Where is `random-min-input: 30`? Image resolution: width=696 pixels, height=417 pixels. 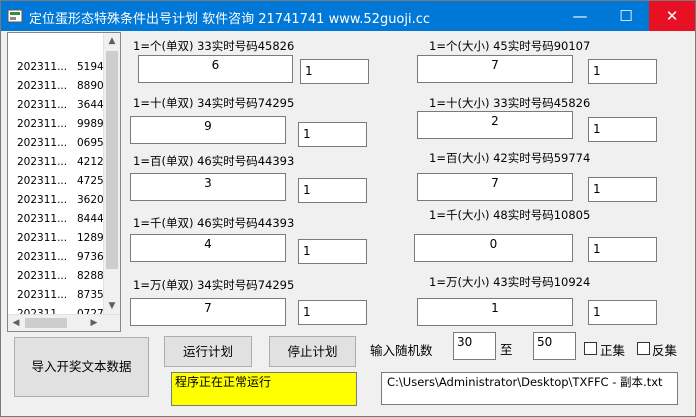 random-min-input: 30 is located at coordinates (474, 346).